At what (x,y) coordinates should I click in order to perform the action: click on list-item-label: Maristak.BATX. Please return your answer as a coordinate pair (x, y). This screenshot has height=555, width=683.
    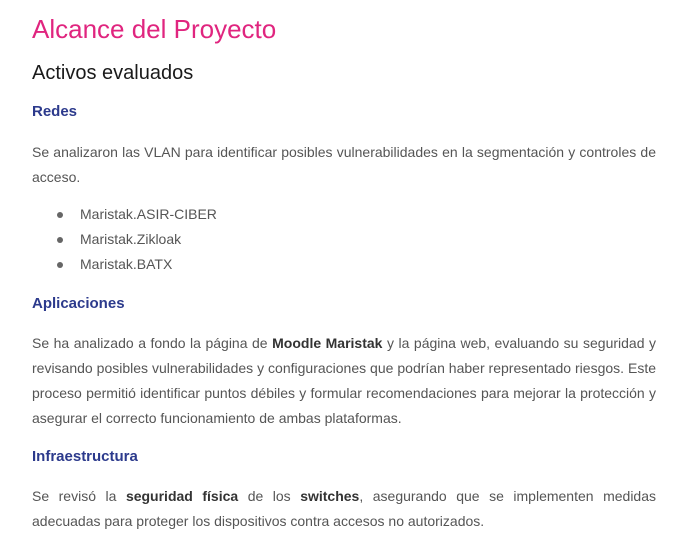
    Looking at the image, I should click on (126, 264).